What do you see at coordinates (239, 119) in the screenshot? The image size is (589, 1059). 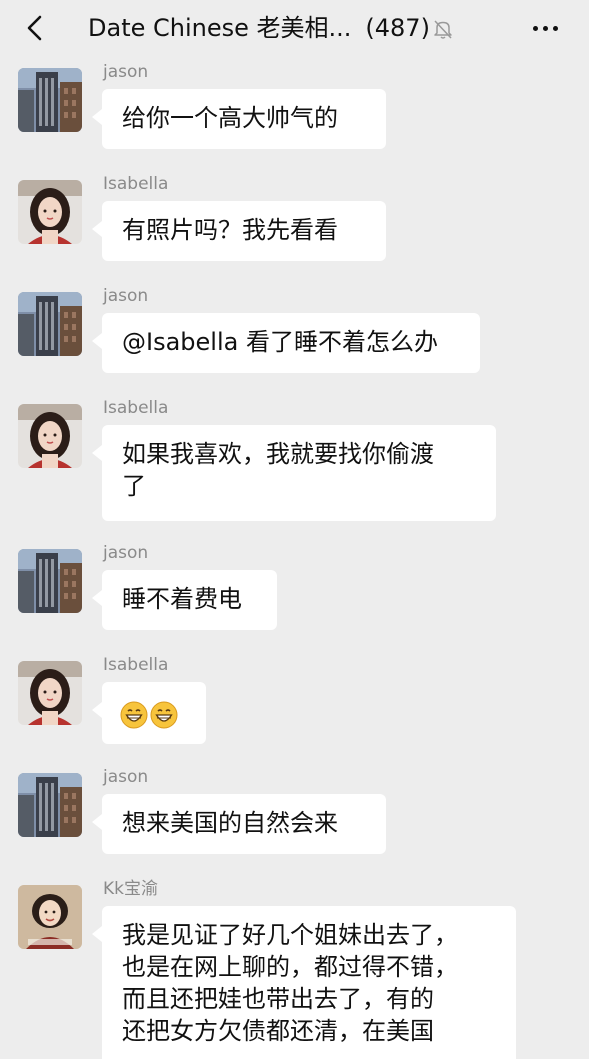 I see `message-bubble: 给你一个高大帅气的` at bounding box center [239, 119].